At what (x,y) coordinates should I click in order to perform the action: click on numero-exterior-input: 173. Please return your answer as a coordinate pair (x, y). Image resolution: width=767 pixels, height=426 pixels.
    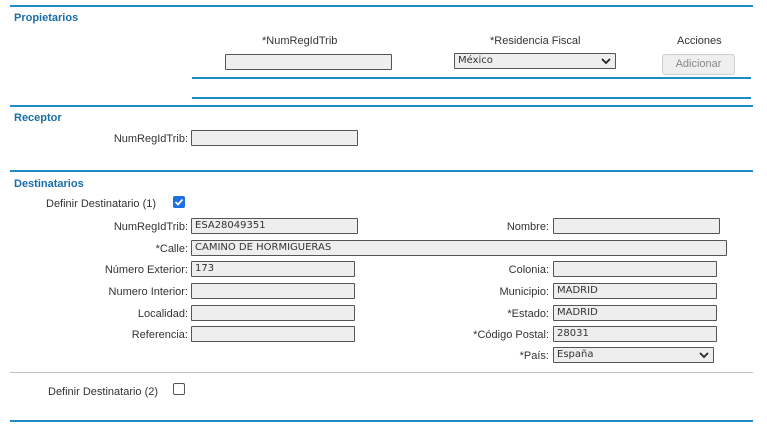
    Looking at the image, I should click on (273, 269).